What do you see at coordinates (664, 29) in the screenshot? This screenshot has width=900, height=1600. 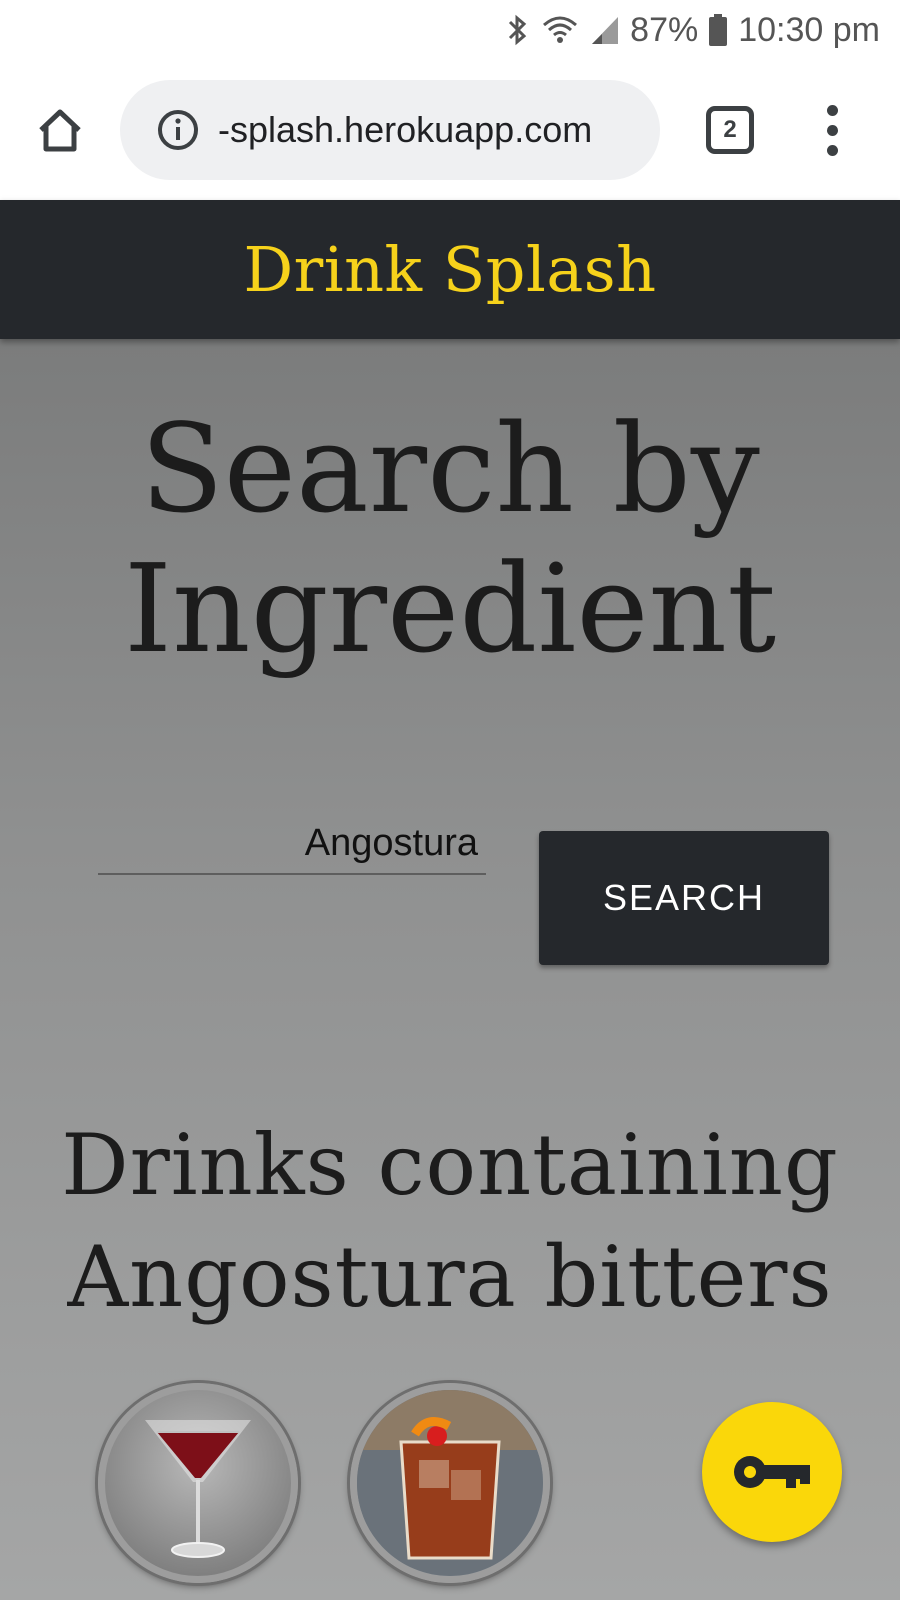 I see `battery-percent: 87%` at bounding box center [664, 29].